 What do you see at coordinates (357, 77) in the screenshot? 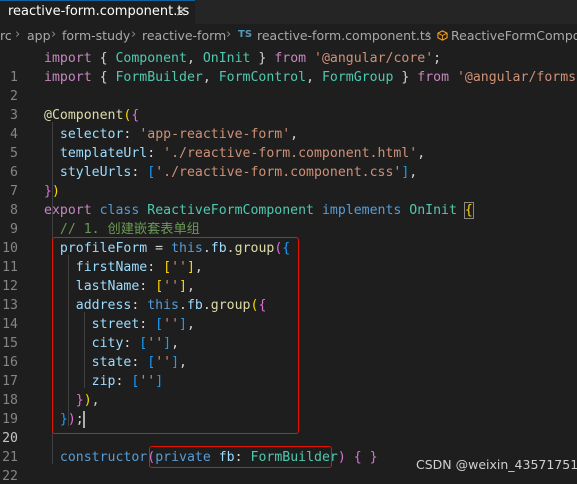
I see `code-token: FormGroup` at bounding box center [357, 77].